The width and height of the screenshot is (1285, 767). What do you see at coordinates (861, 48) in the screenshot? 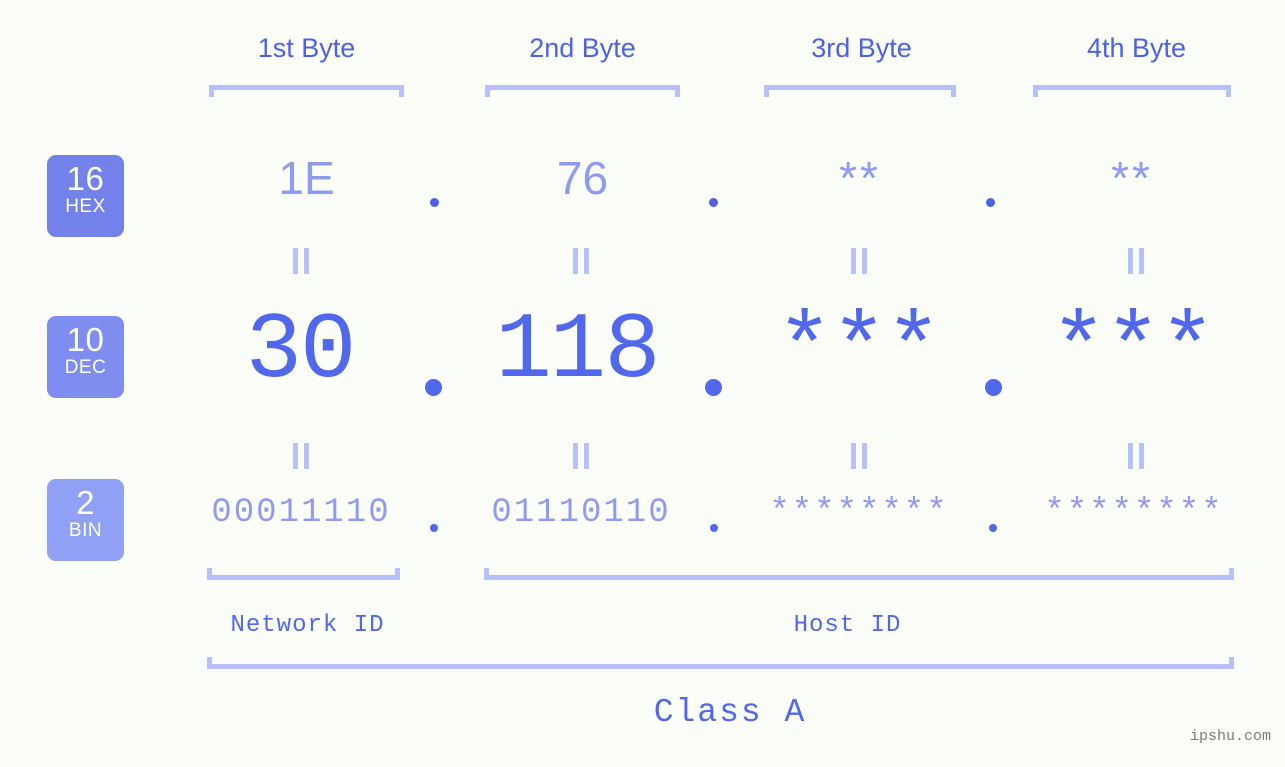
I see `byte-header-3: 3rd Byte` at bounding box center [861, 48].